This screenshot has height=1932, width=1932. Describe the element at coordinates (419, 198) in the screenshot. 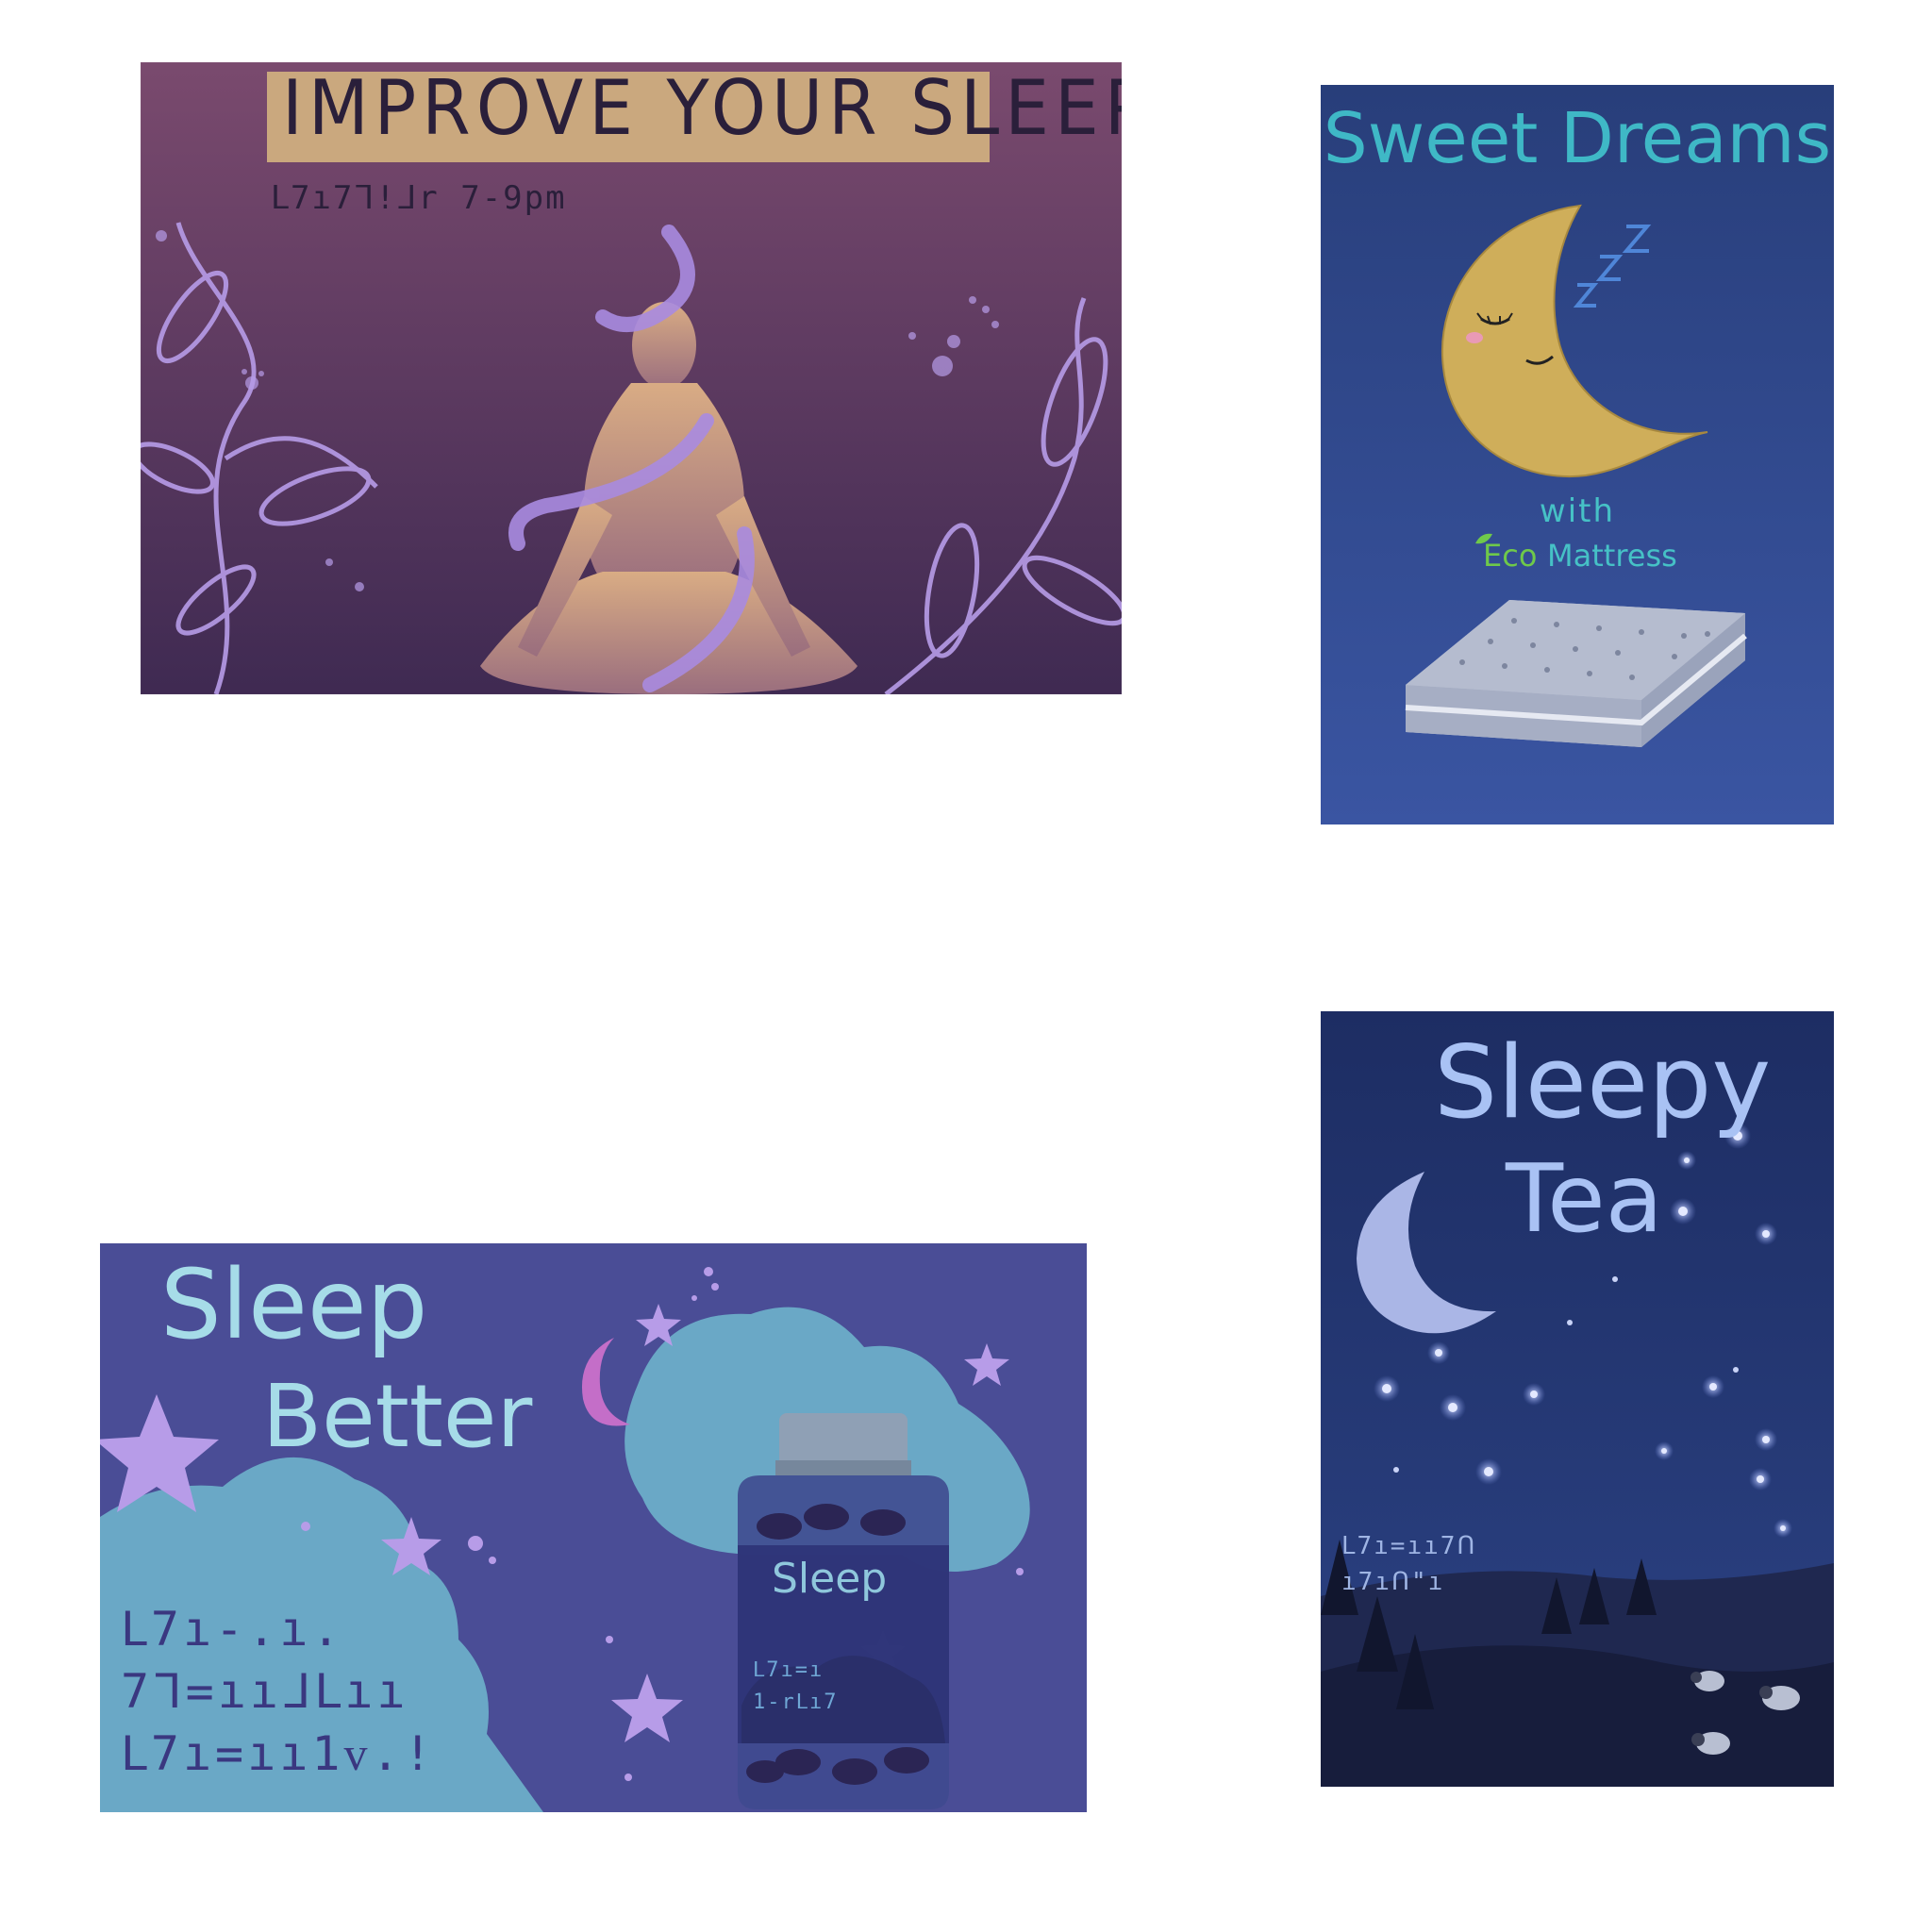

I see `poster-subtitle: ᒪ7ı7ᒣ!ᒧr 7-9pm` at that location.